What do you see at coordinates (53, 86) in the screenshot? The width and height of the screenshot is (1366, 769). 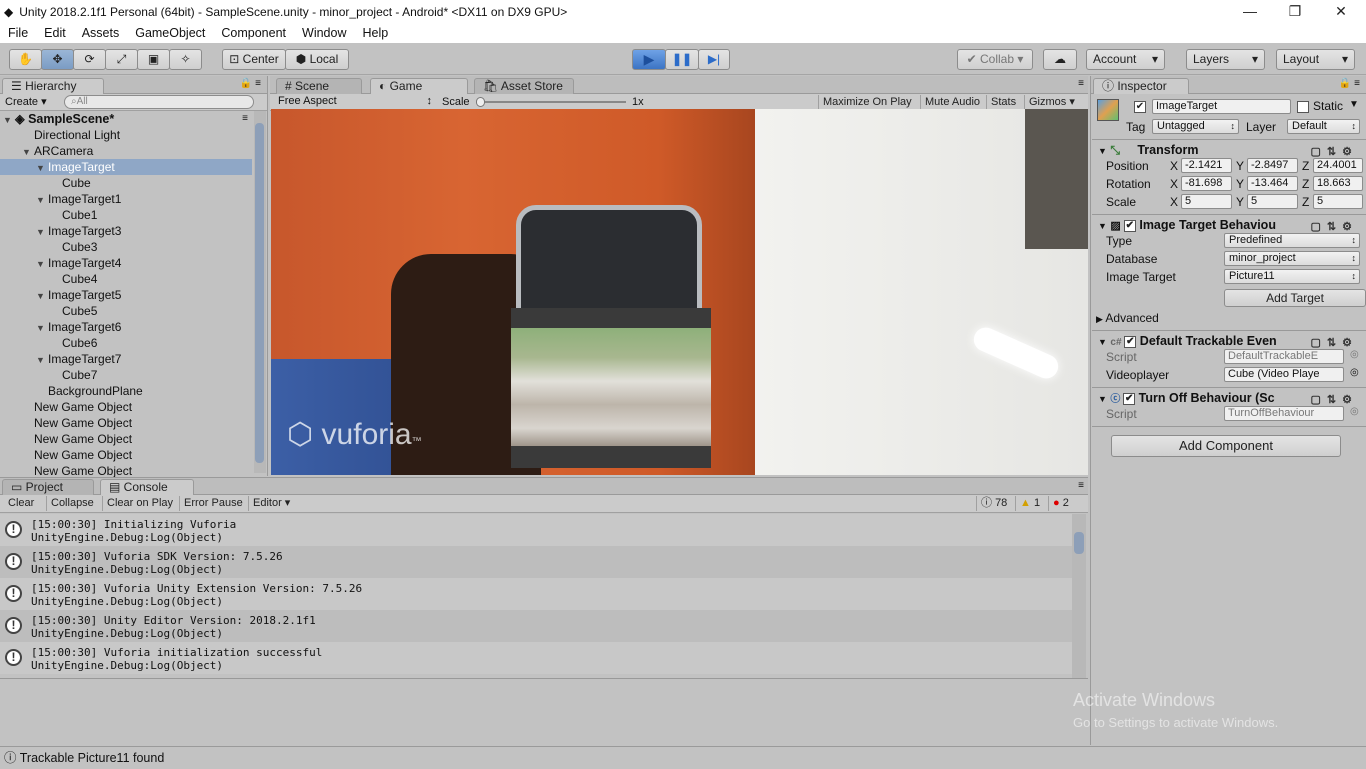 I see `tab-hierarchy: ☰ Hierarchy` at bounding box center [53, 86].